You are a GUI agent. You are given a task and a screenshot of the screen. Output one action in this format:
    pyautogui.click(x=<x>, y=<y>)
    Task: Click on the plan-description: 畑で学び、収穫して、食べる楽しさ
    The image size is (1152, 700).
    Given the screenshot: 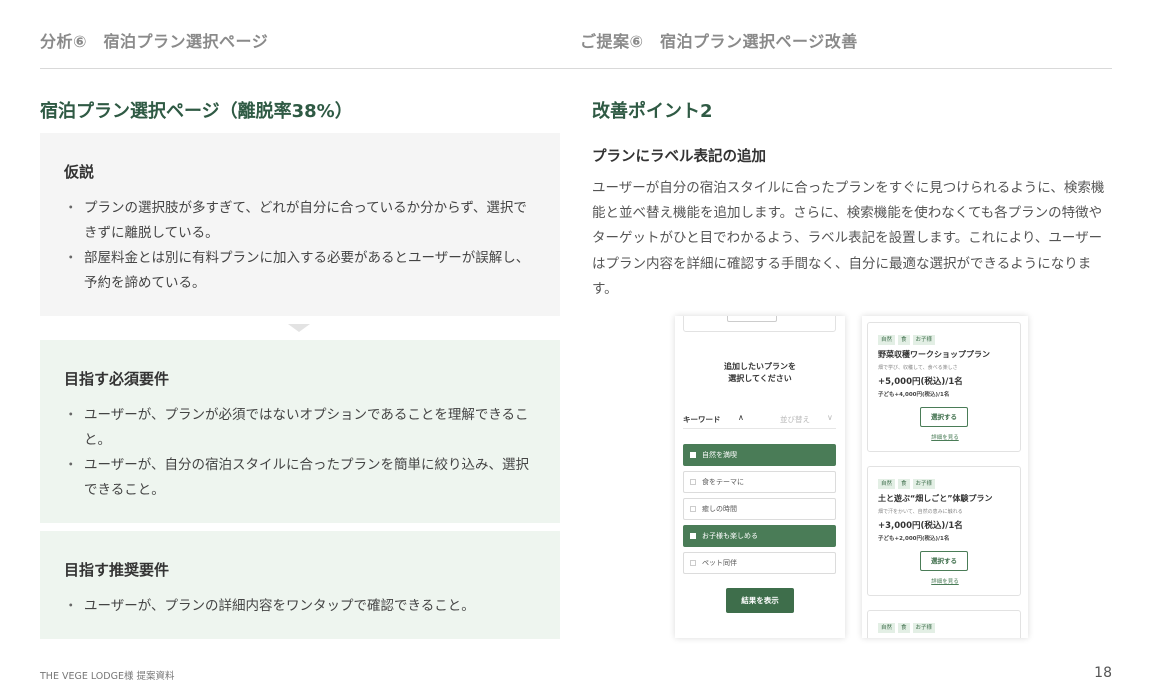 What is the action you would take?
    pyautogui.click(x=918, y=368)
    